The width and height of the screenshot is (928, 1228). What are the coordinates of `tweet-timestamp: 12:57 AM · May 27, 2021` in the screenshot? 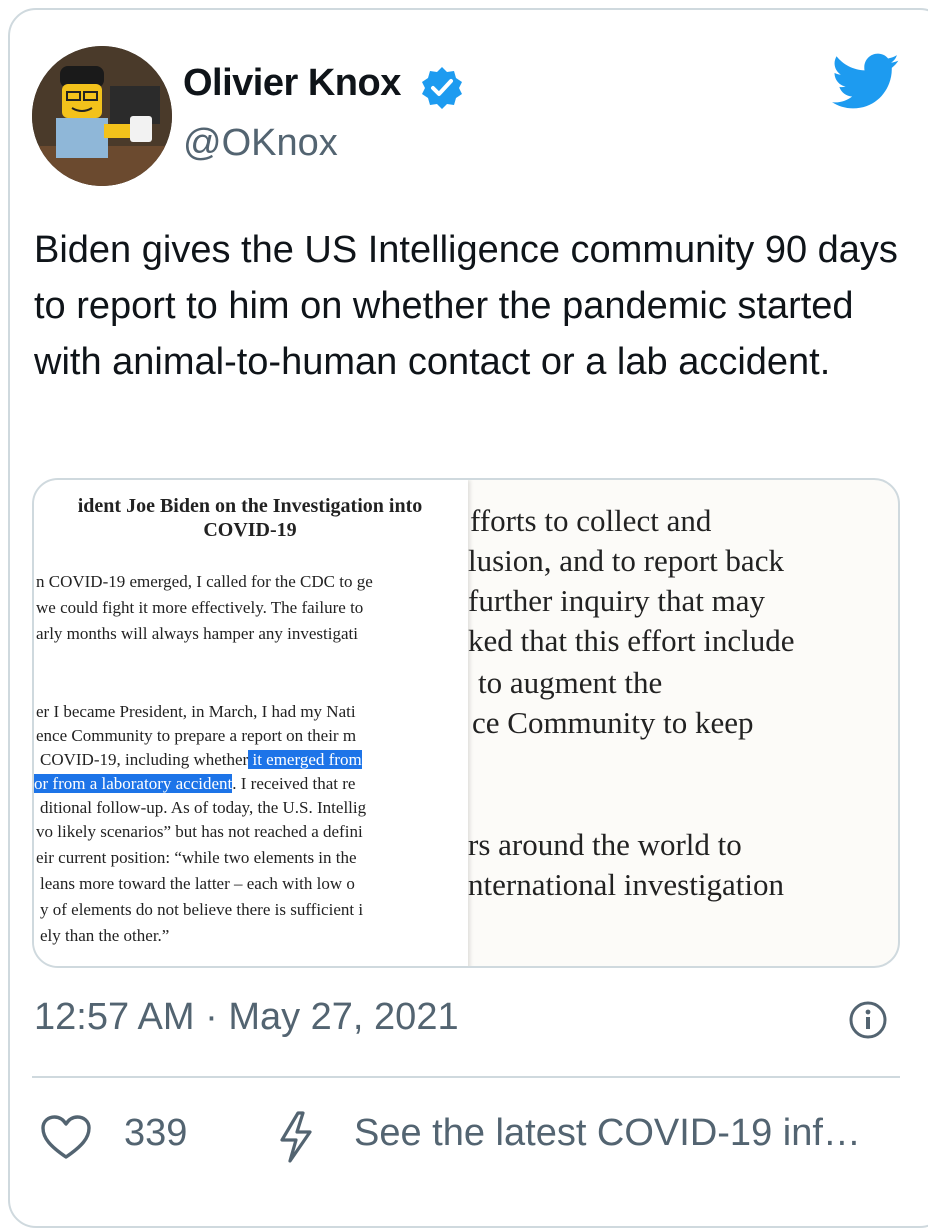 It's located at (246, 1017).